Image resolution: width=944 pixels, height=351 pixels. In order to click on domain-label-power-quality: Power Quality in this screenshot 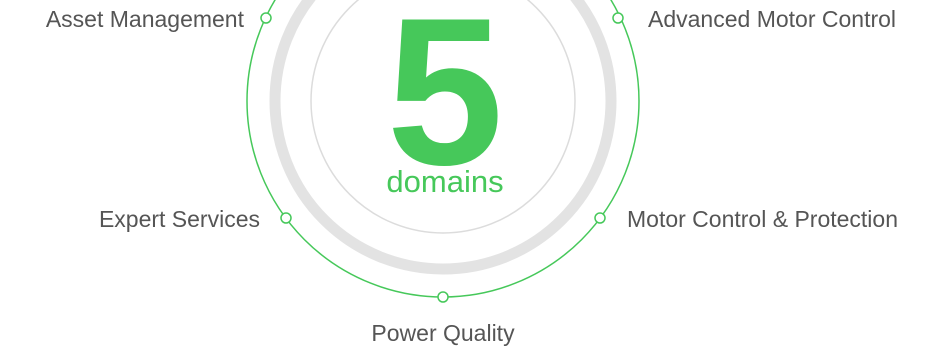, I will do `click(443, 333)`.